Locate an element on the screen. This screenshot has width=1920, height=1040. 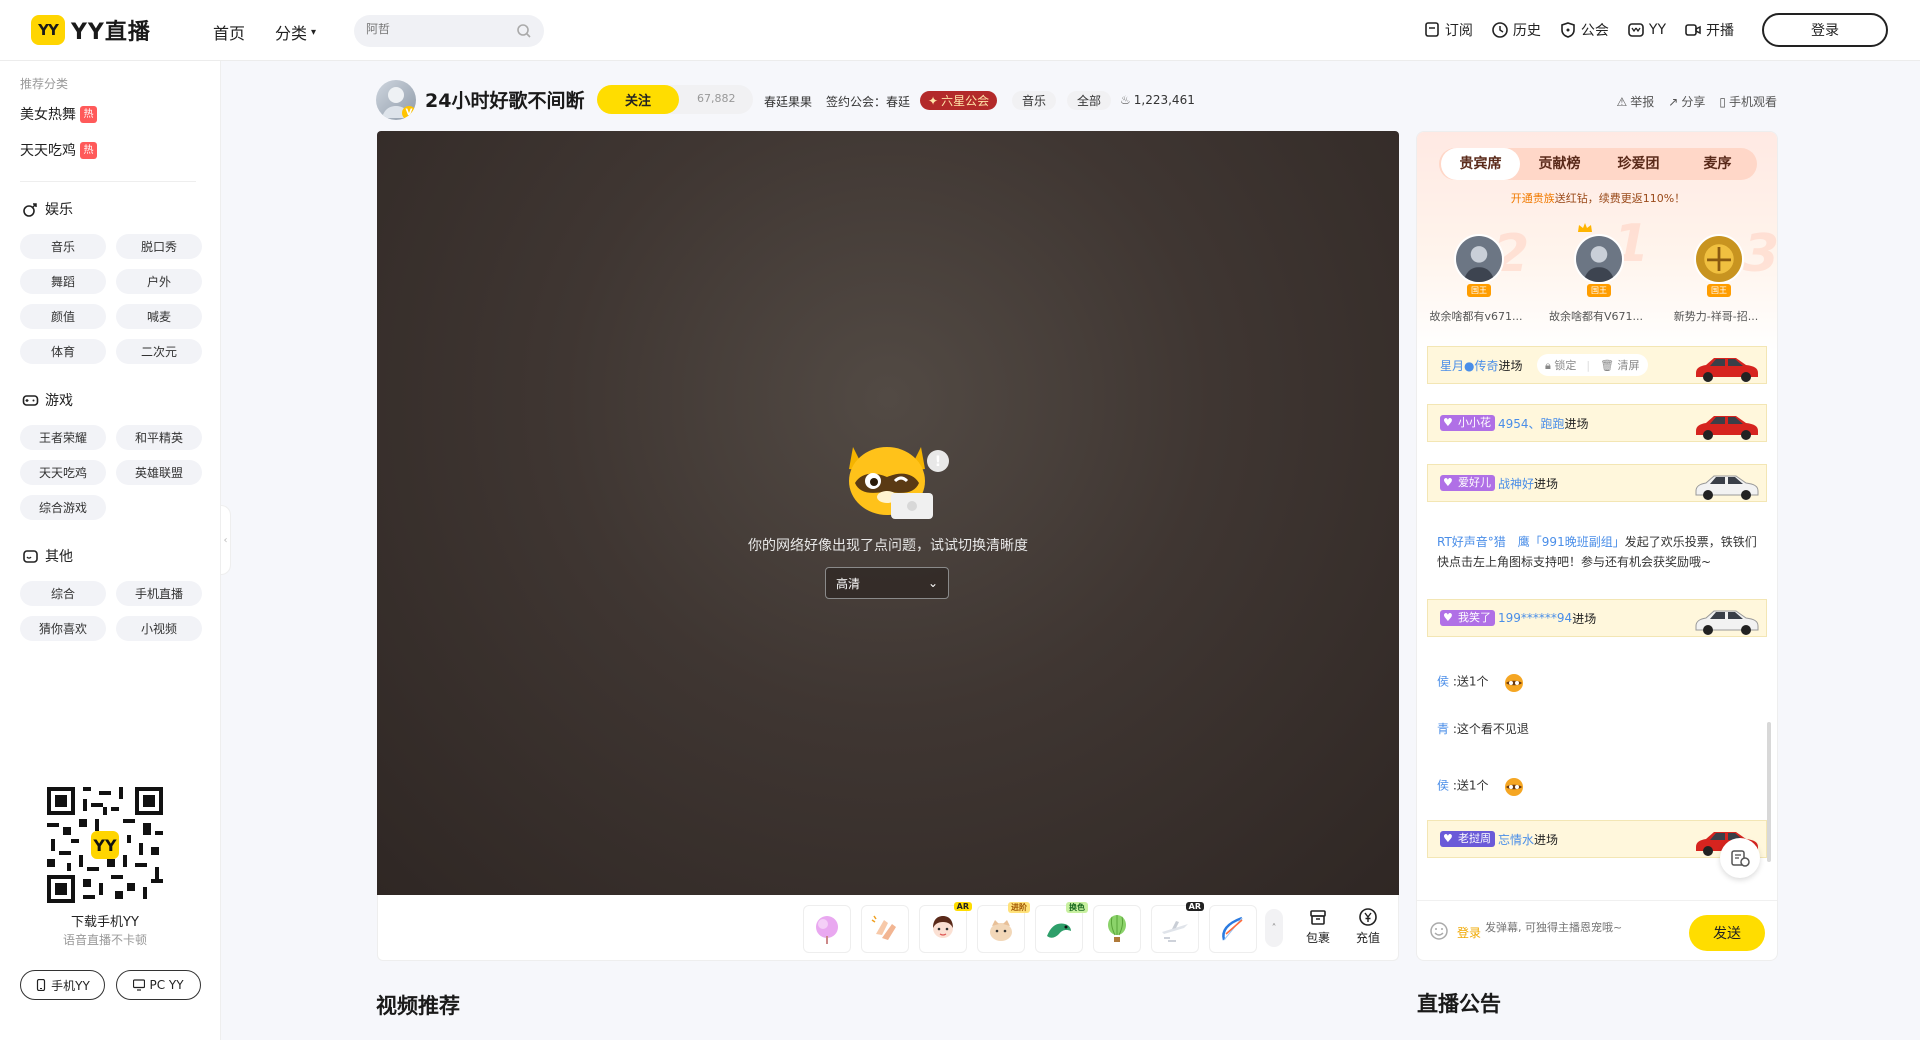
recharge-button: 充值 is located at coordinates (1368, 926).